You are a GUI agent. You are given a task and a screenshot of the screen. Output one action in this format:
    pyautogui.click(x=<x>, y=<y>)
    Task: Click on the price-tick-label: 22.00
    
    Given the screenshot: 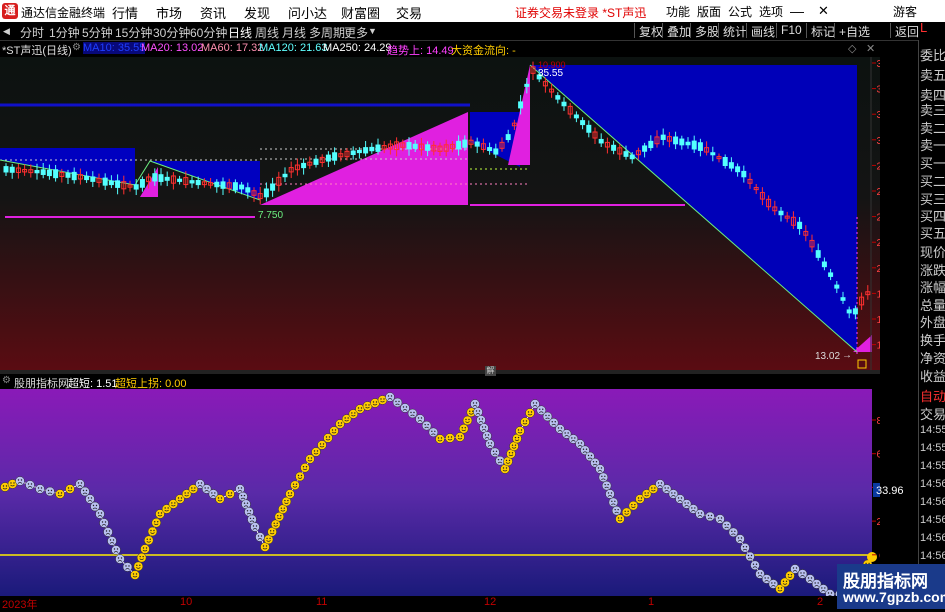 What is the action you would take?
    pyautogui.click(x=878, y=243)
    